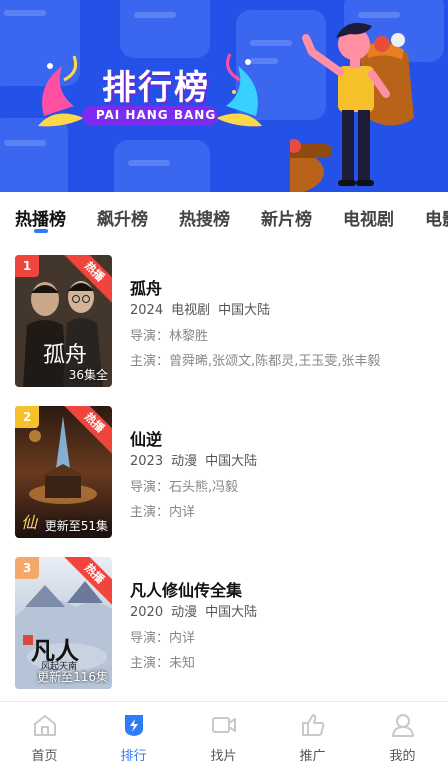 The width and height of the screenshot is (448, 770). What do you see at coordinates (156, 88) in the screenshot?
I see `banner-title: 排行榜` at bounding box center [156, 88].